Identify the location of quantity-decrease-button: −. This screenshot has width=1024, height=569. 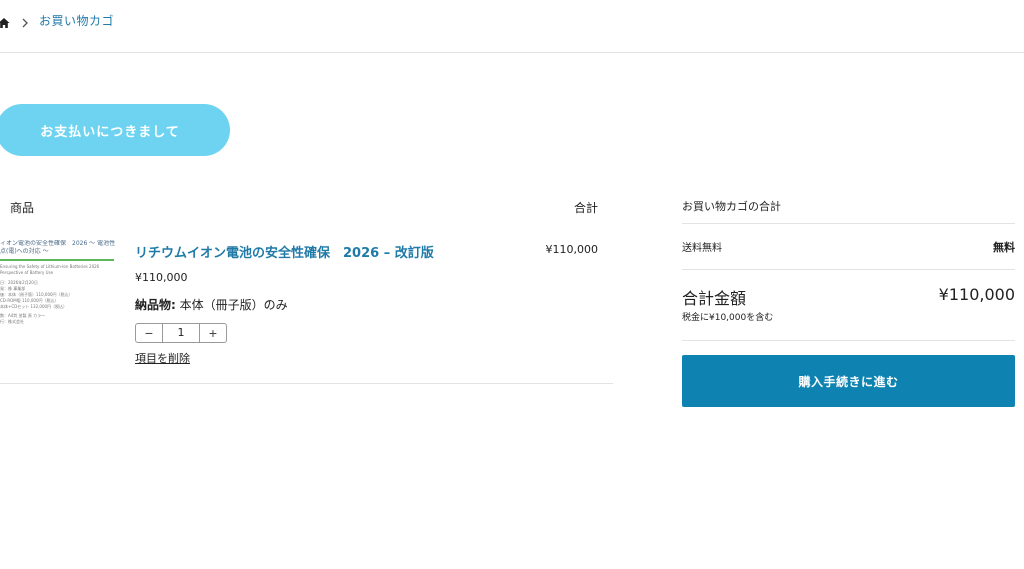
(149, 333).